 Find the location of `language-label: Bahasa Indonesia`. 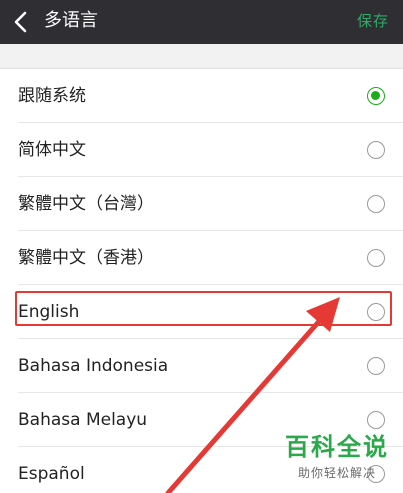

language-label: Bahasa Indonesia is located at coordinates (93, 366).